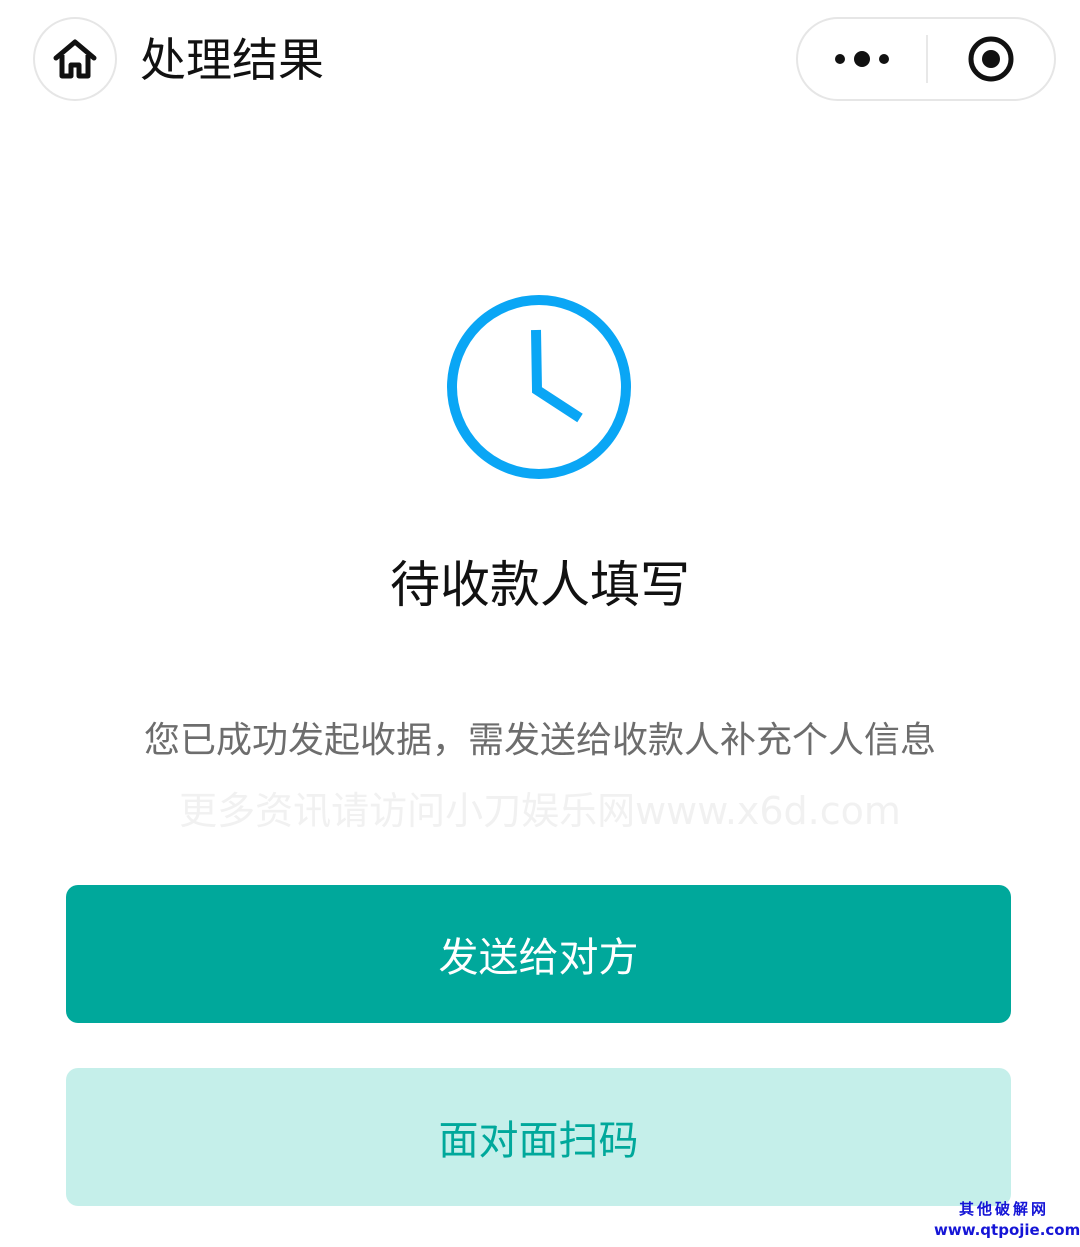  I want to click on clock-icon, so click(539, 387).